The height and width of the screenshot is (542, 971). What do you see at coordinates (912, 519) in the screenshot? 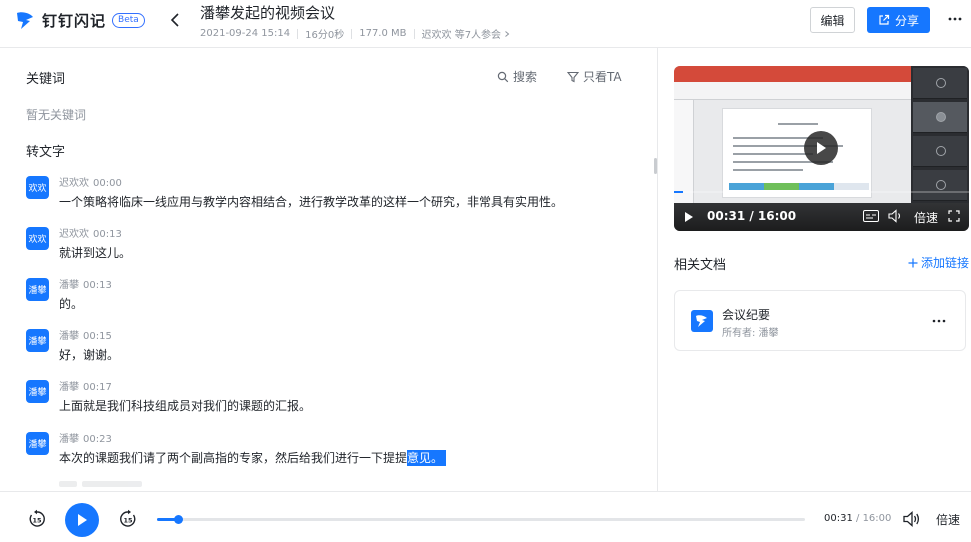
I see `volume-icon` at bounding box center [912, 519].